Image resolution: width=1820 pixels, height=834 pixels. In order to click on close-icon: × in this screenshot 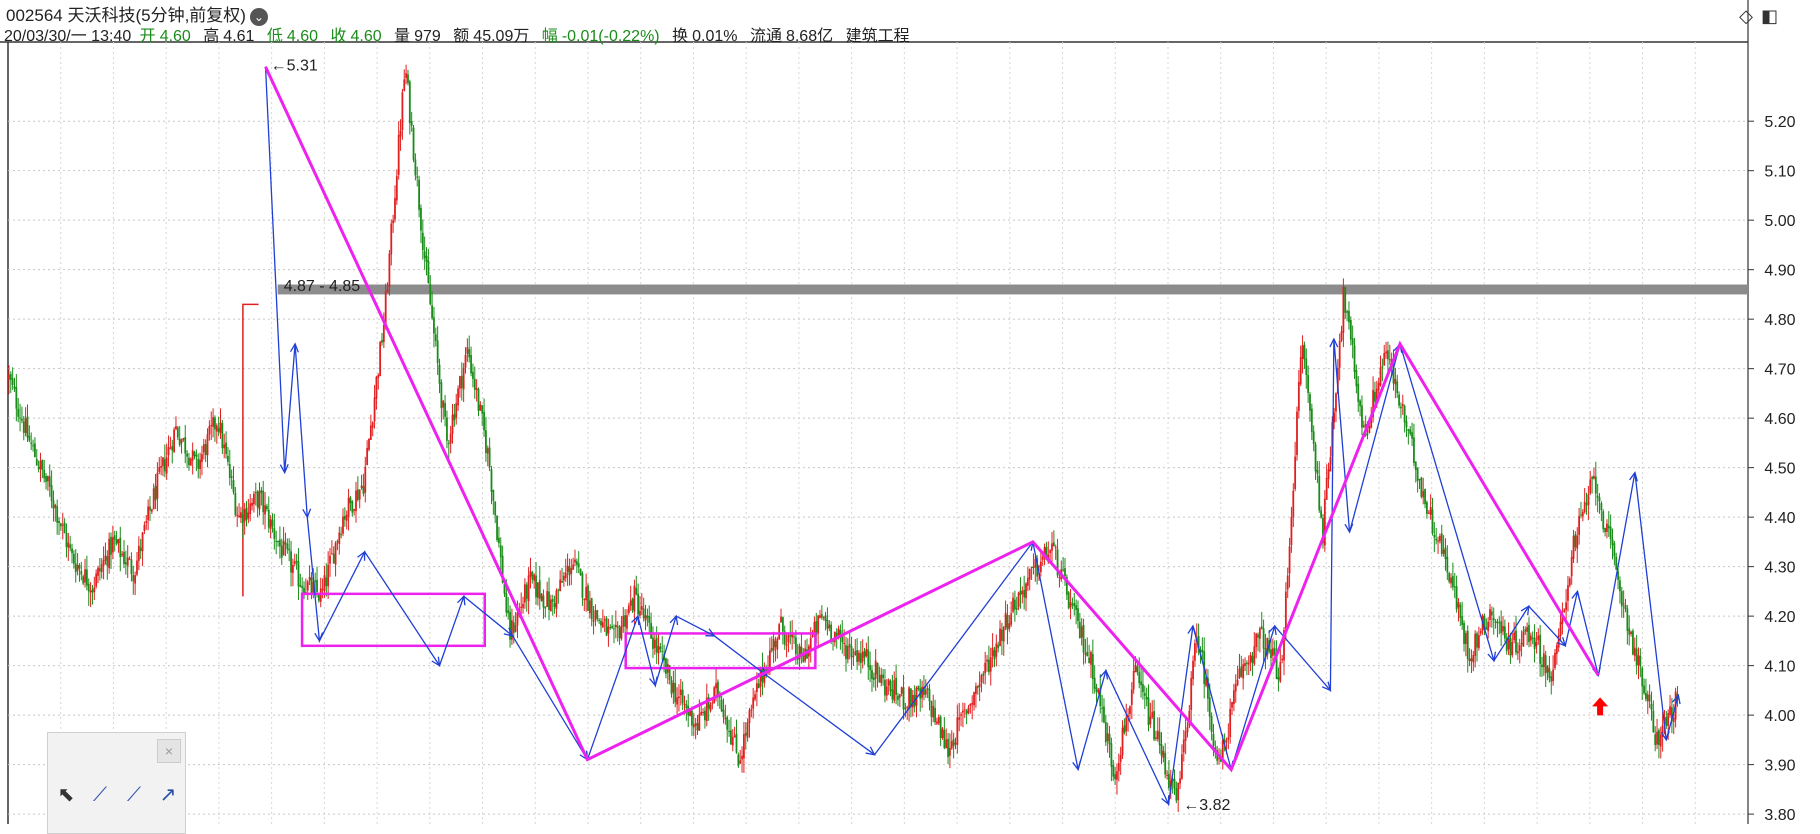, I will do `click(169, 751)`.